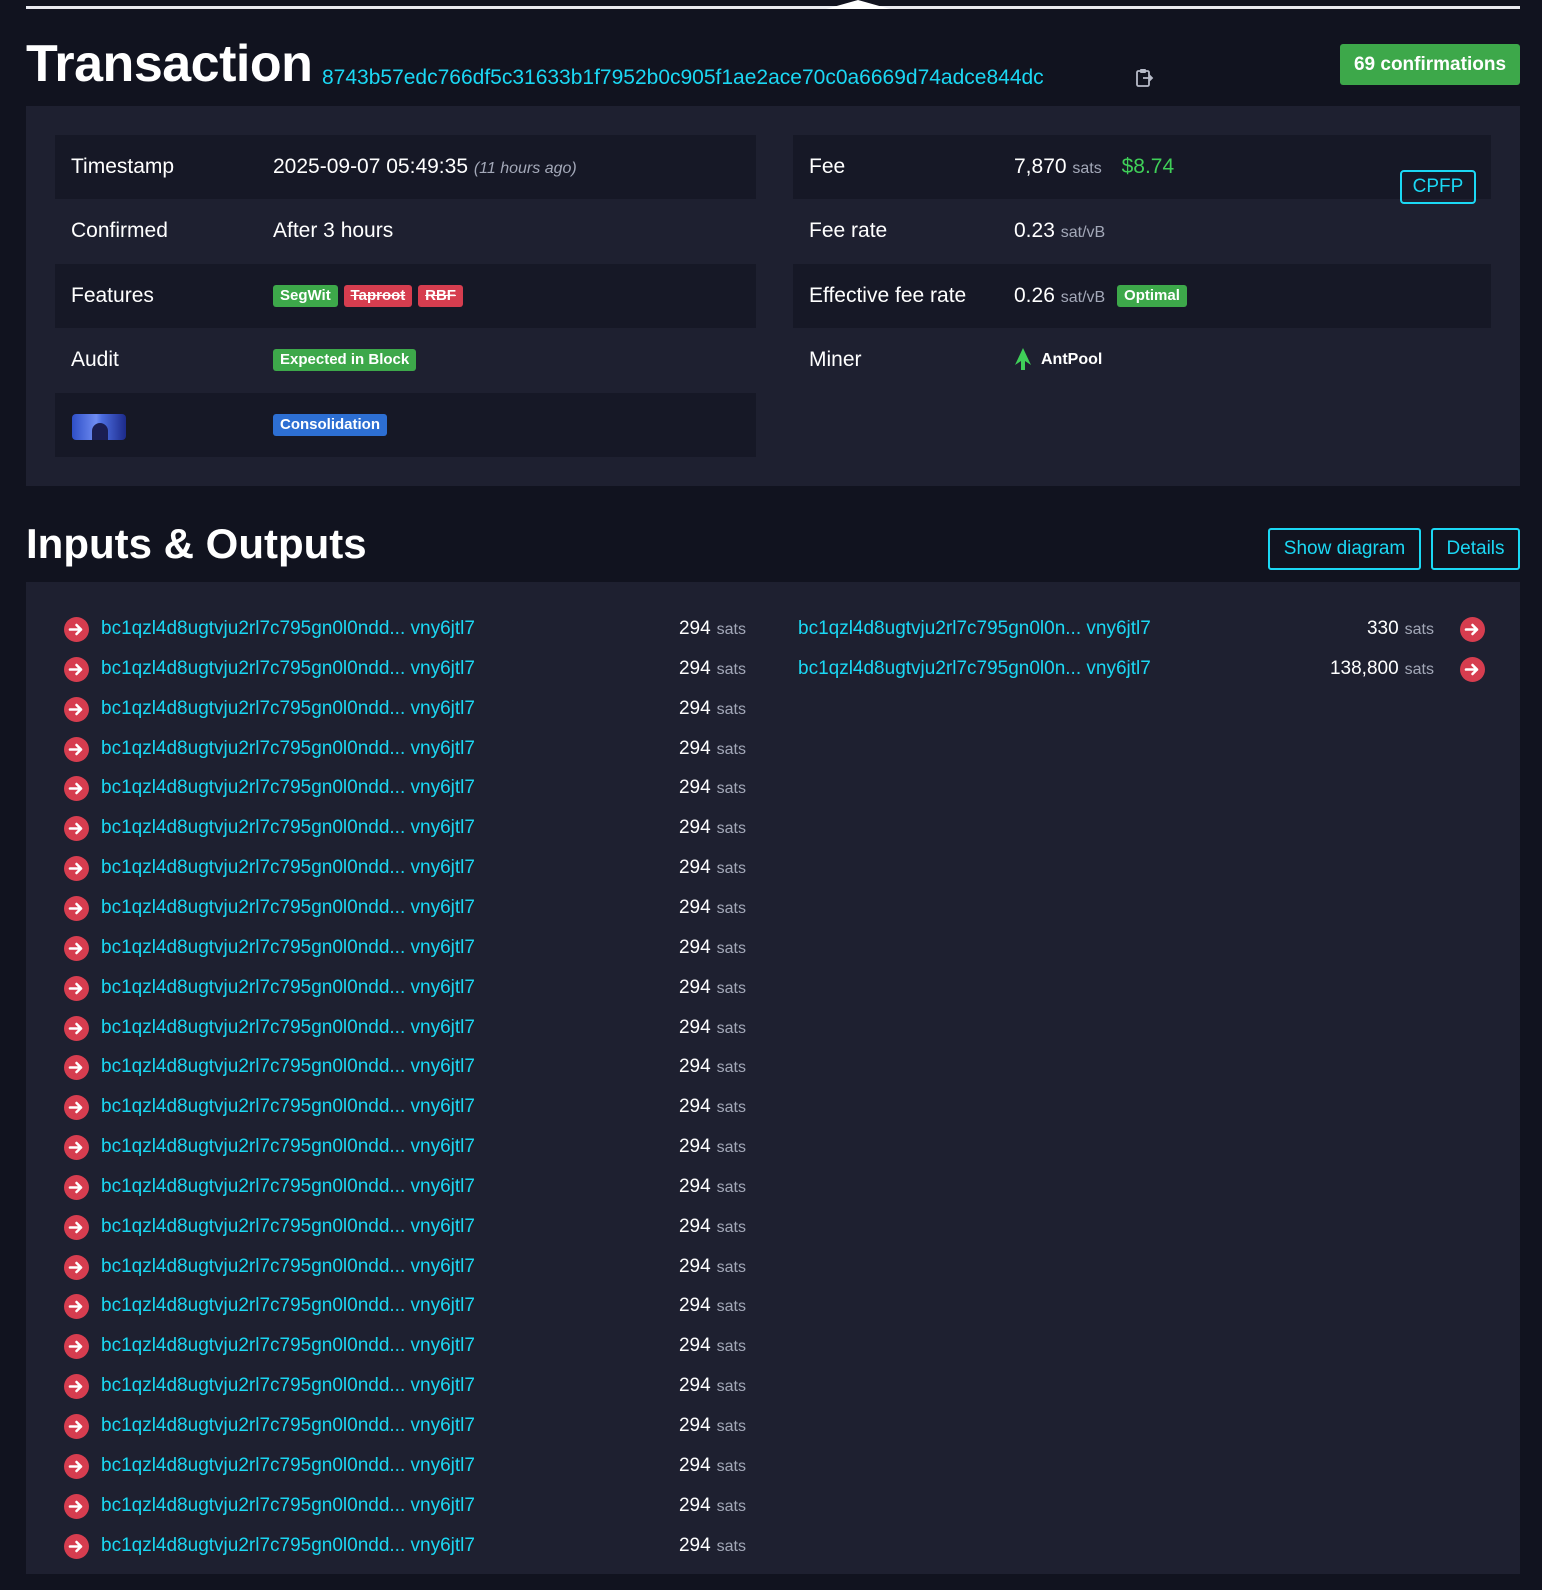 The height and width of the screenshot is (1590, 1542). I want to click on fee-unit: sats, so click(1087, 168).